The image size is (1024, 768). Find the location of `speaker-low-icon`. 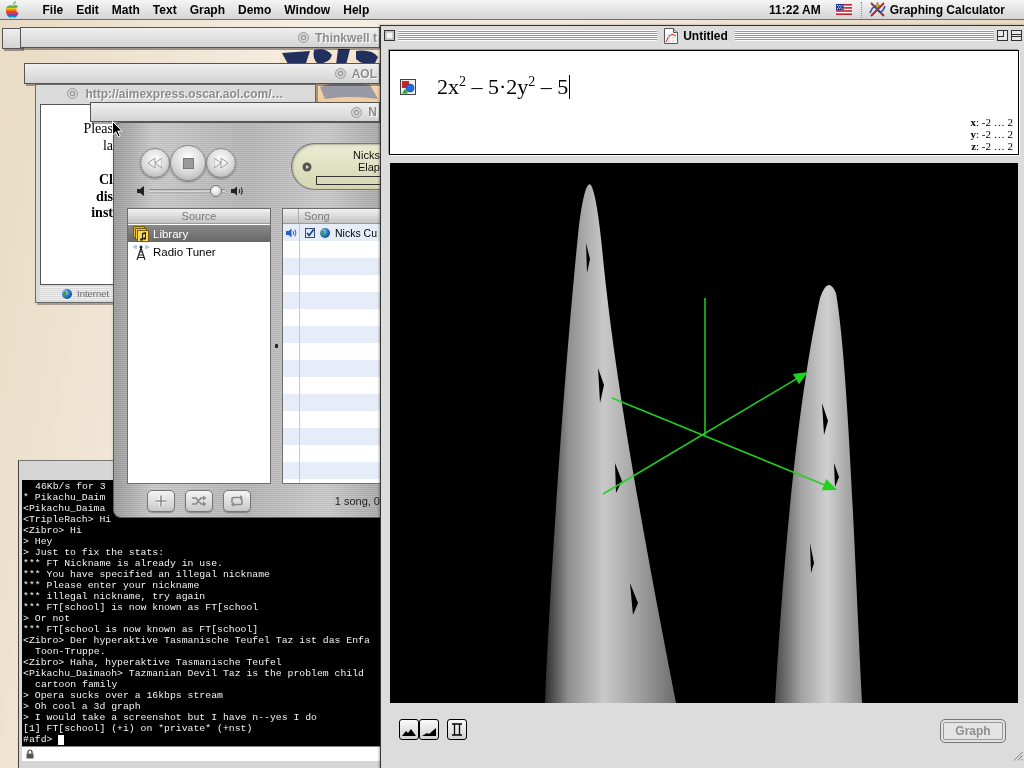

speaker-low-icon is located at coordinates (140, 191).